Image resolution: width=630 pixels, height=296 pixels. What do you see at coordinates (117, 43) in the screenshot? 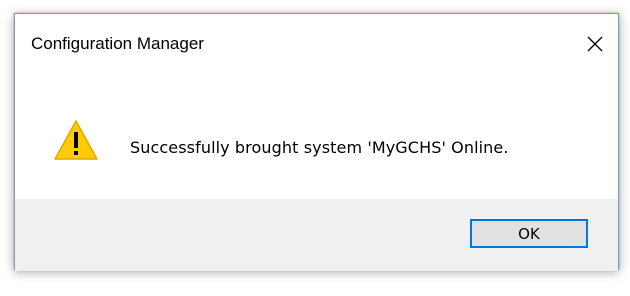
I see `window-title: Configuration Manager` at bounding box center [117, 43].